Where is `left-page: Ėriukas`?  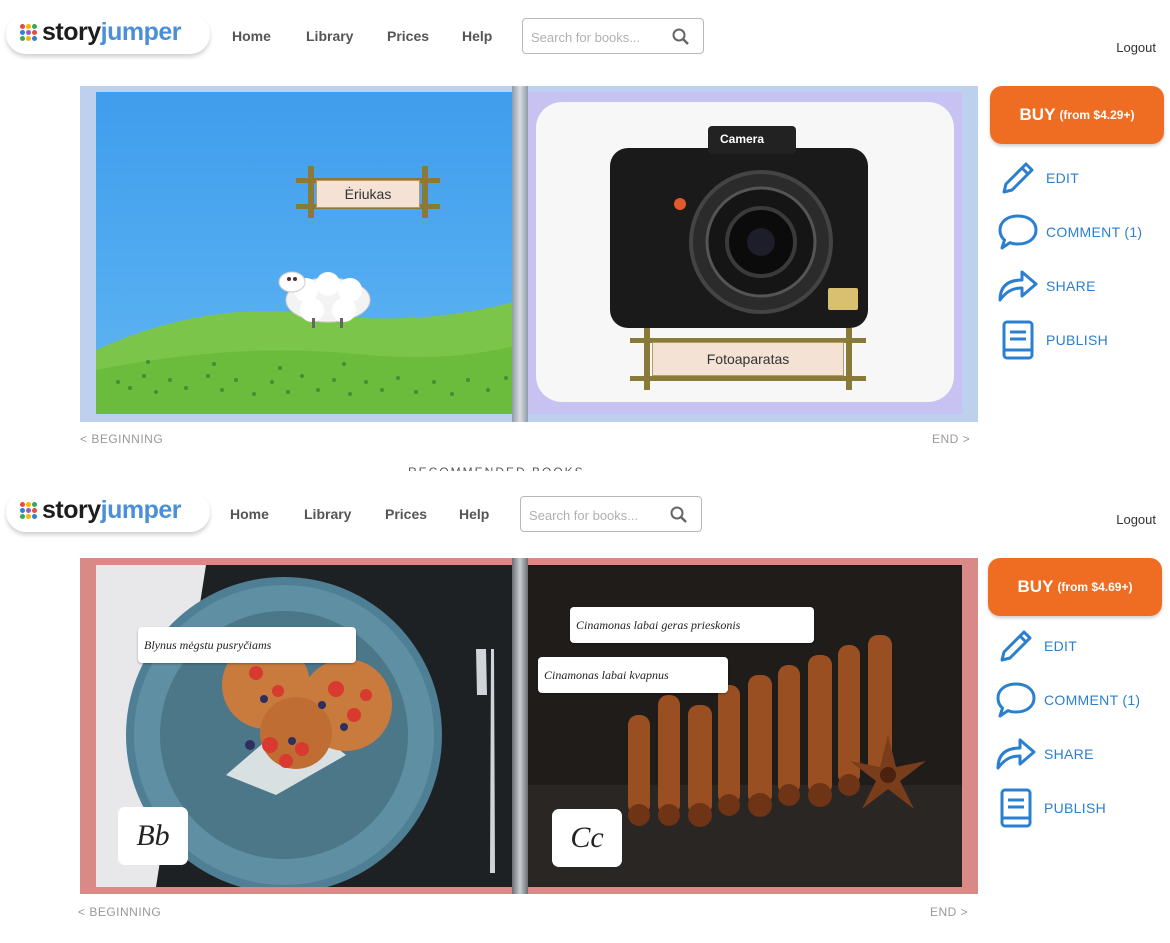
left-page: Ėriukas is located at coordinates (312, 253).